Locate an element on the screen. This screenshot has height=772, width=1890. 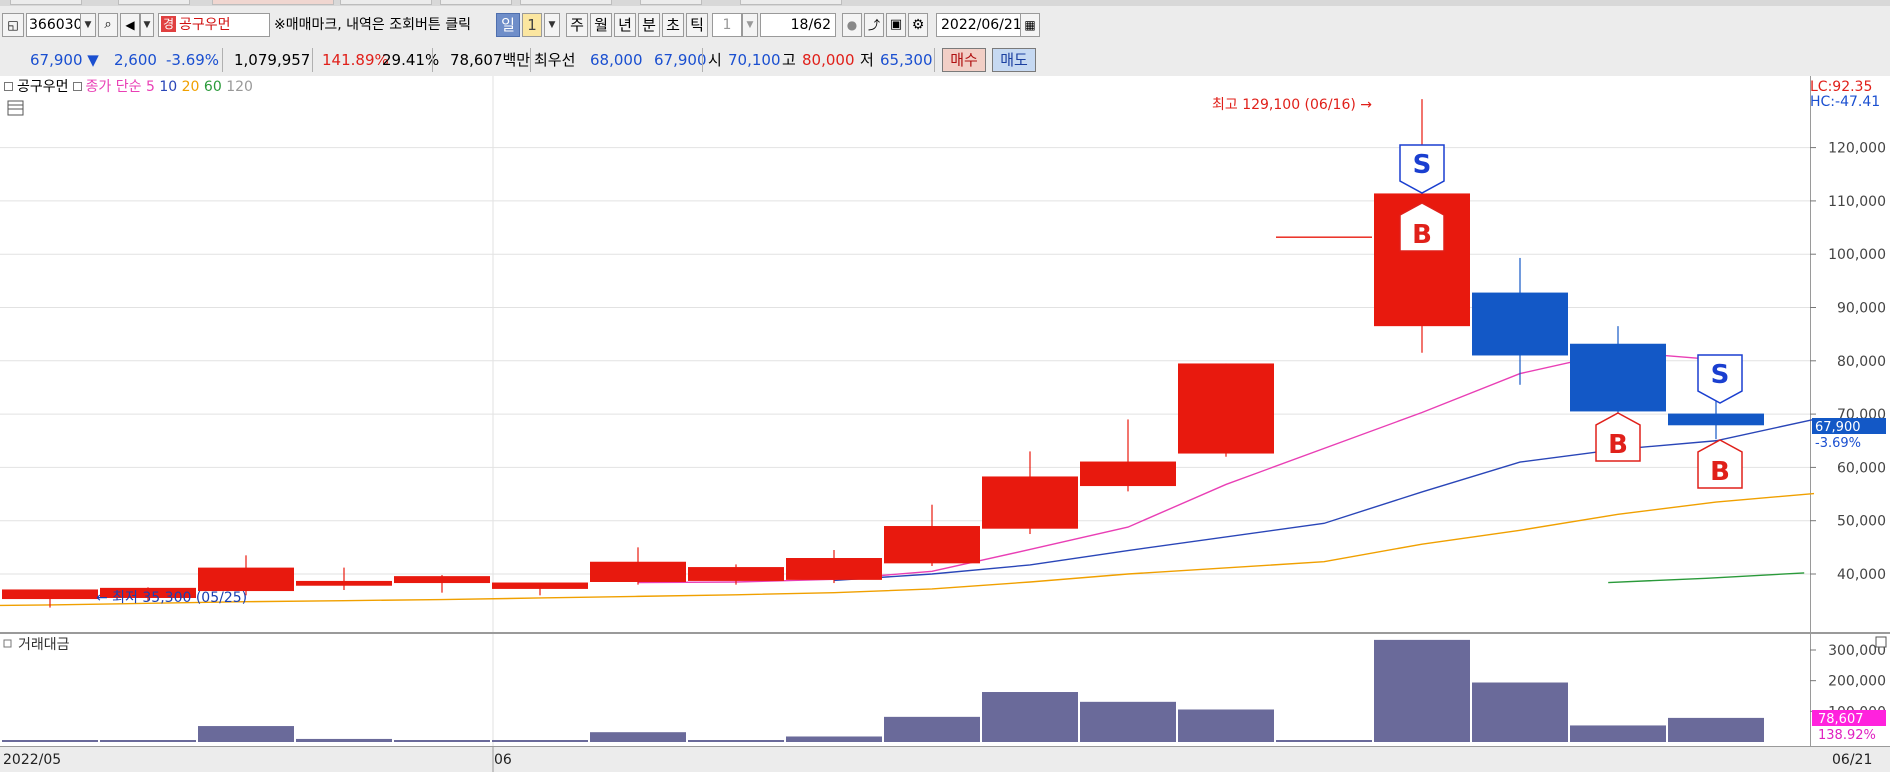
high-annotation: 최고 129,100 (06/16) → is located at coordinates (1292, 105).